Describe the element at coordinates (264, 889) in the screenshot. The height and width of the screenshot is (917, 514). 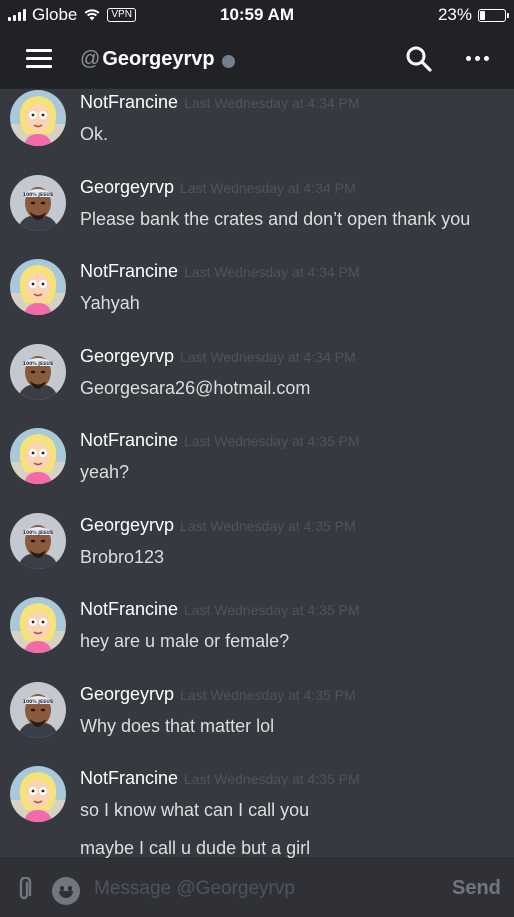
I see `message-input` at that location.